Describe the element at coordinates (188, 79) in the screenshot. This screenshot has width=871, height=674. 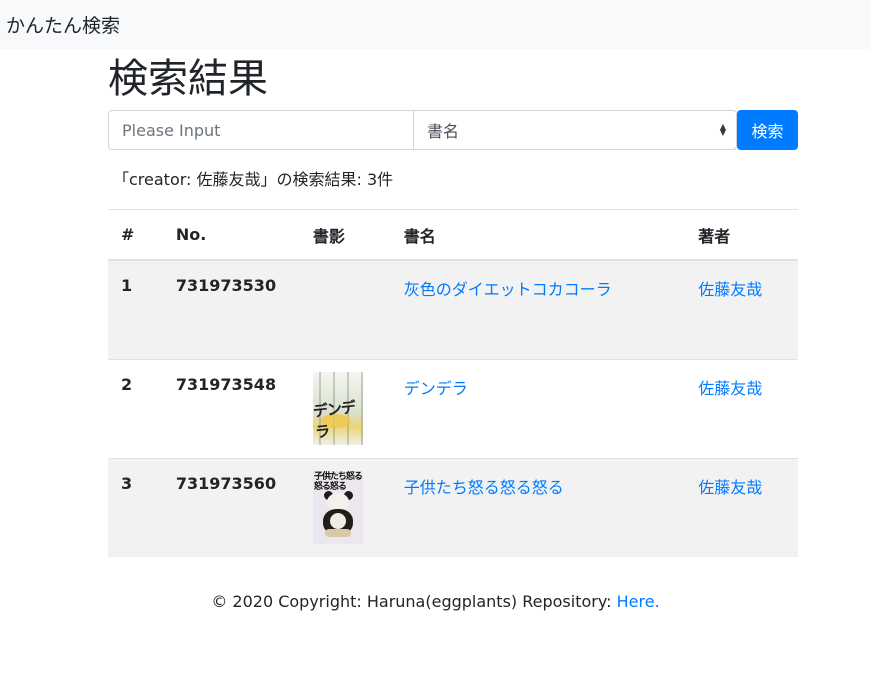
I see `page-title: 検索結果` at that location.